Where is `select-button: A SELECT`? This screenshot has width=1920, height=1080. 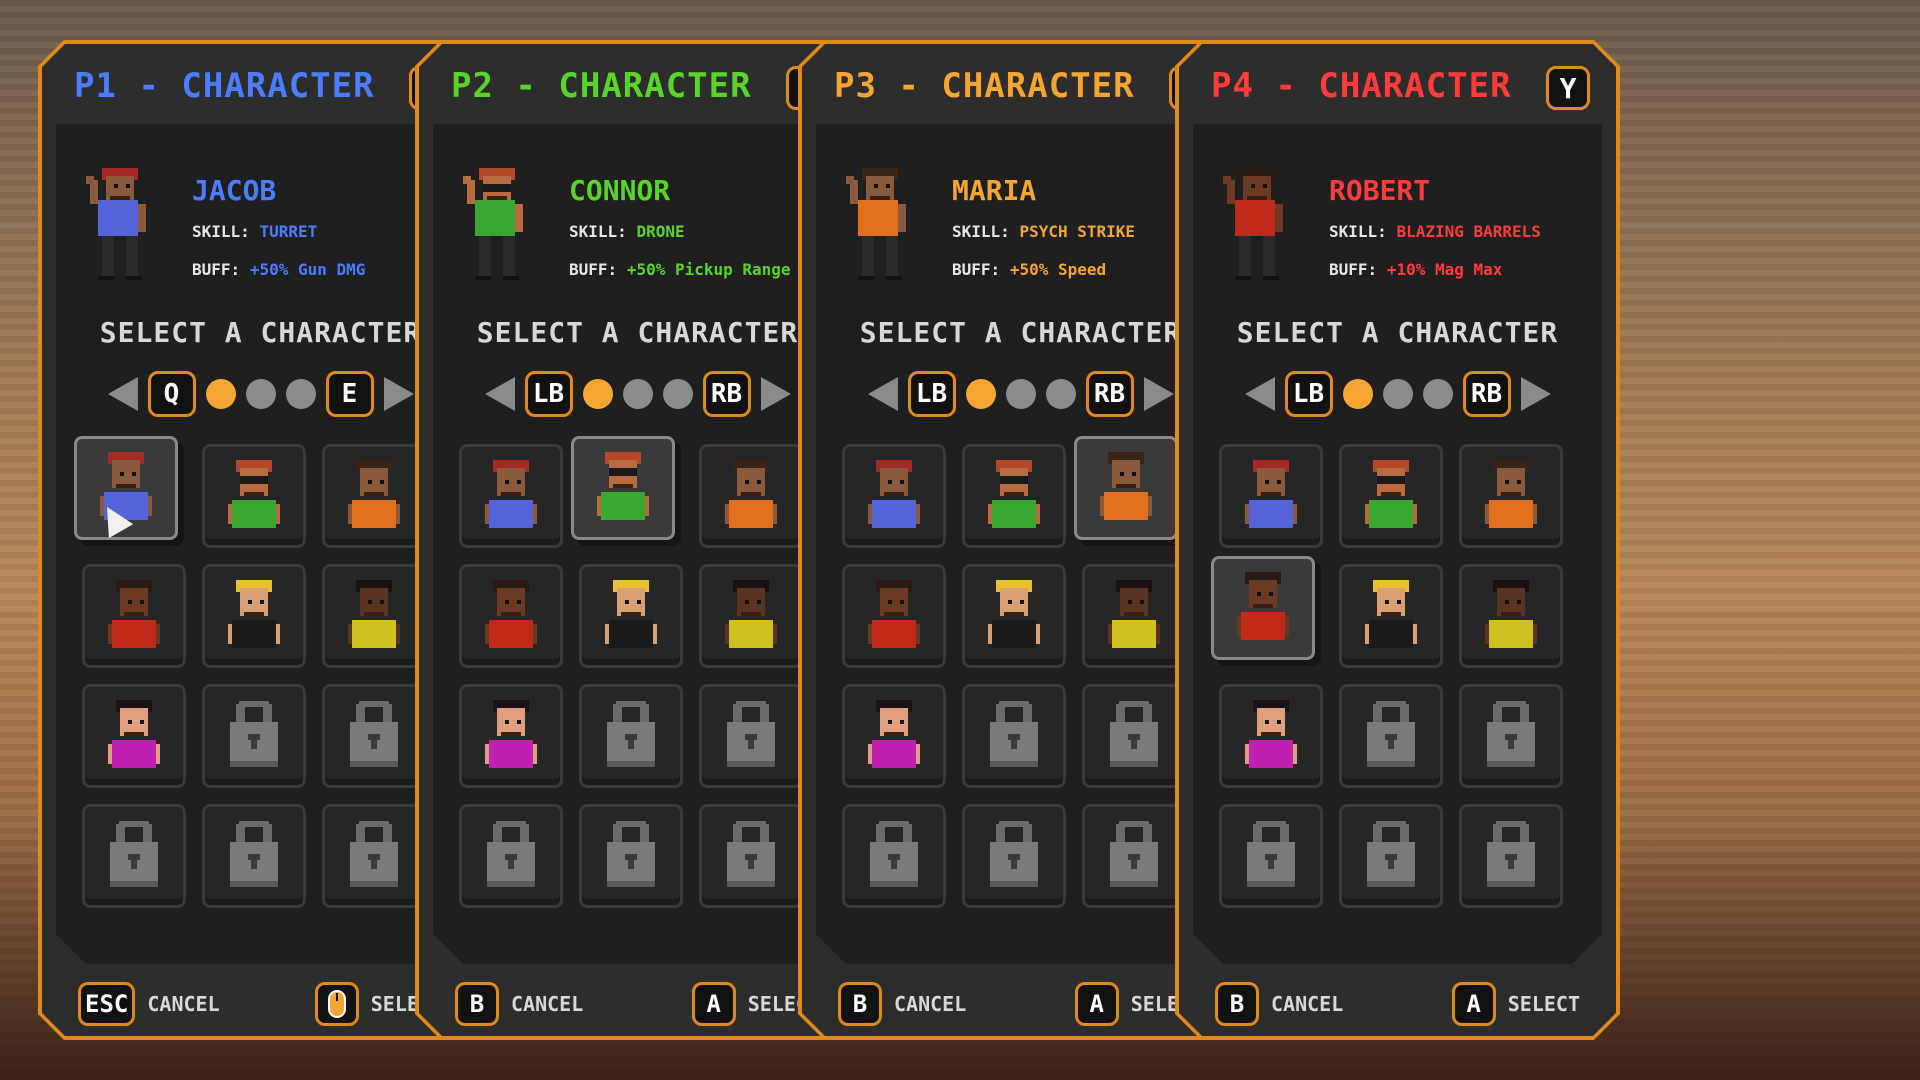
select-button: A SELECT is located at coordinates (1516, 1004).